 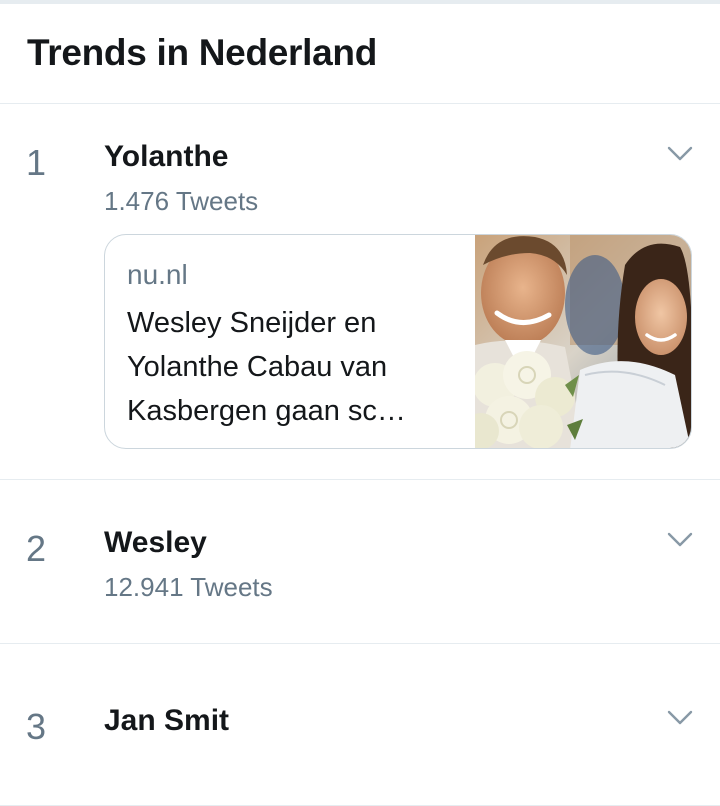 I want to click on trend-rank: 3, so click(x=36, y=726).